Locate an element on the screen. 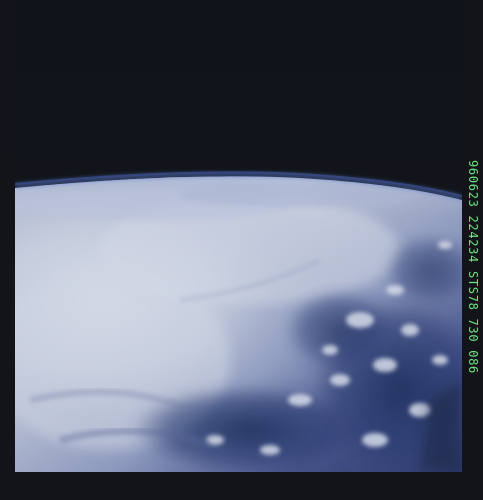 The image size is (483, 500). frame-id-text: 960623 224234 STS78 730 086 is located at coordinates (473, 267).